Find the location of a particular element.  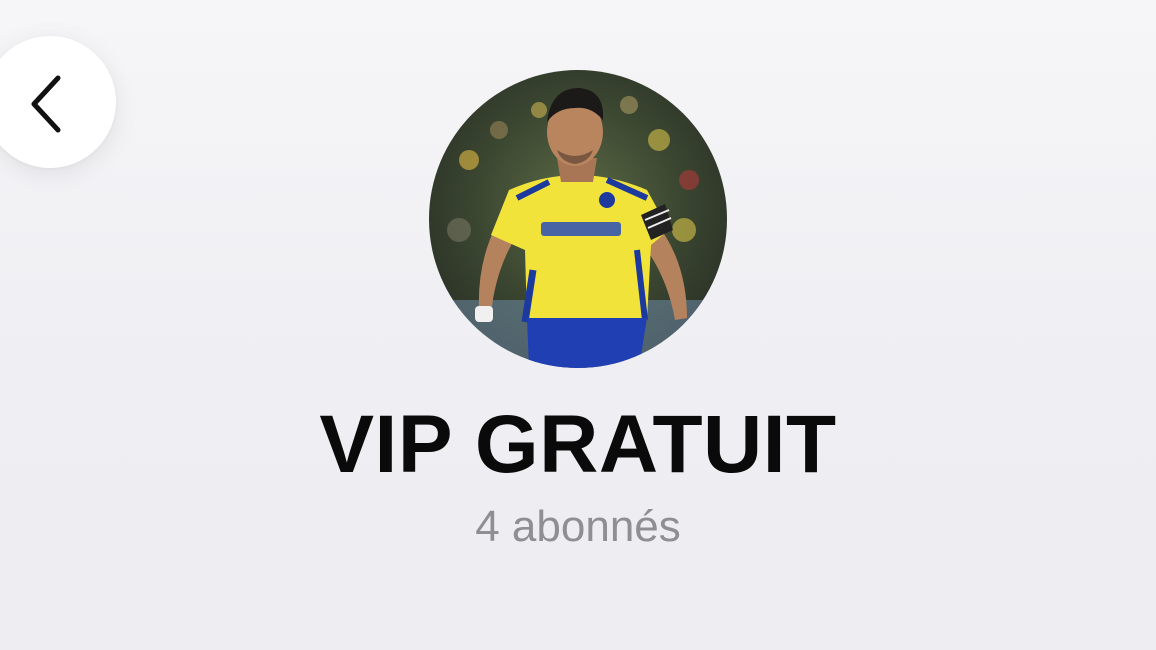

channel-avatar-photo is located at coordinates (578, 219).